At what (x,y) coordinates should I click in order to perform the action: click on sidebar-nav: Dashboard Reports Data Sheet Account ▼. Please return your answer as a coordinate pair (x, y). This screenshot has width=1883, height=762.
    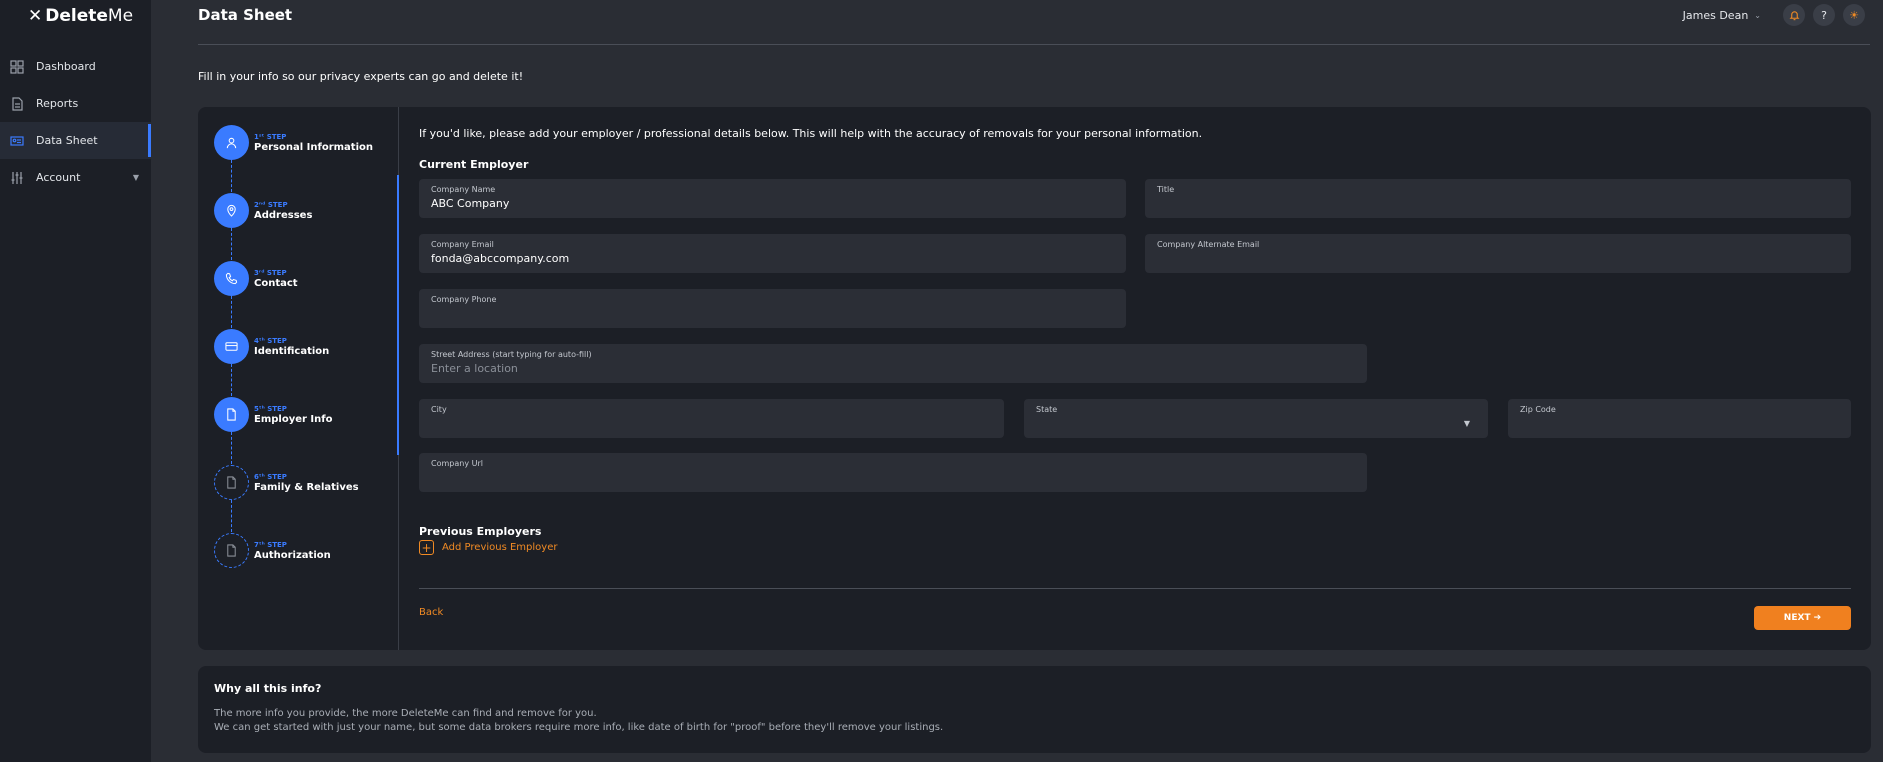
    Looking at the image, I should click on (75, 122).